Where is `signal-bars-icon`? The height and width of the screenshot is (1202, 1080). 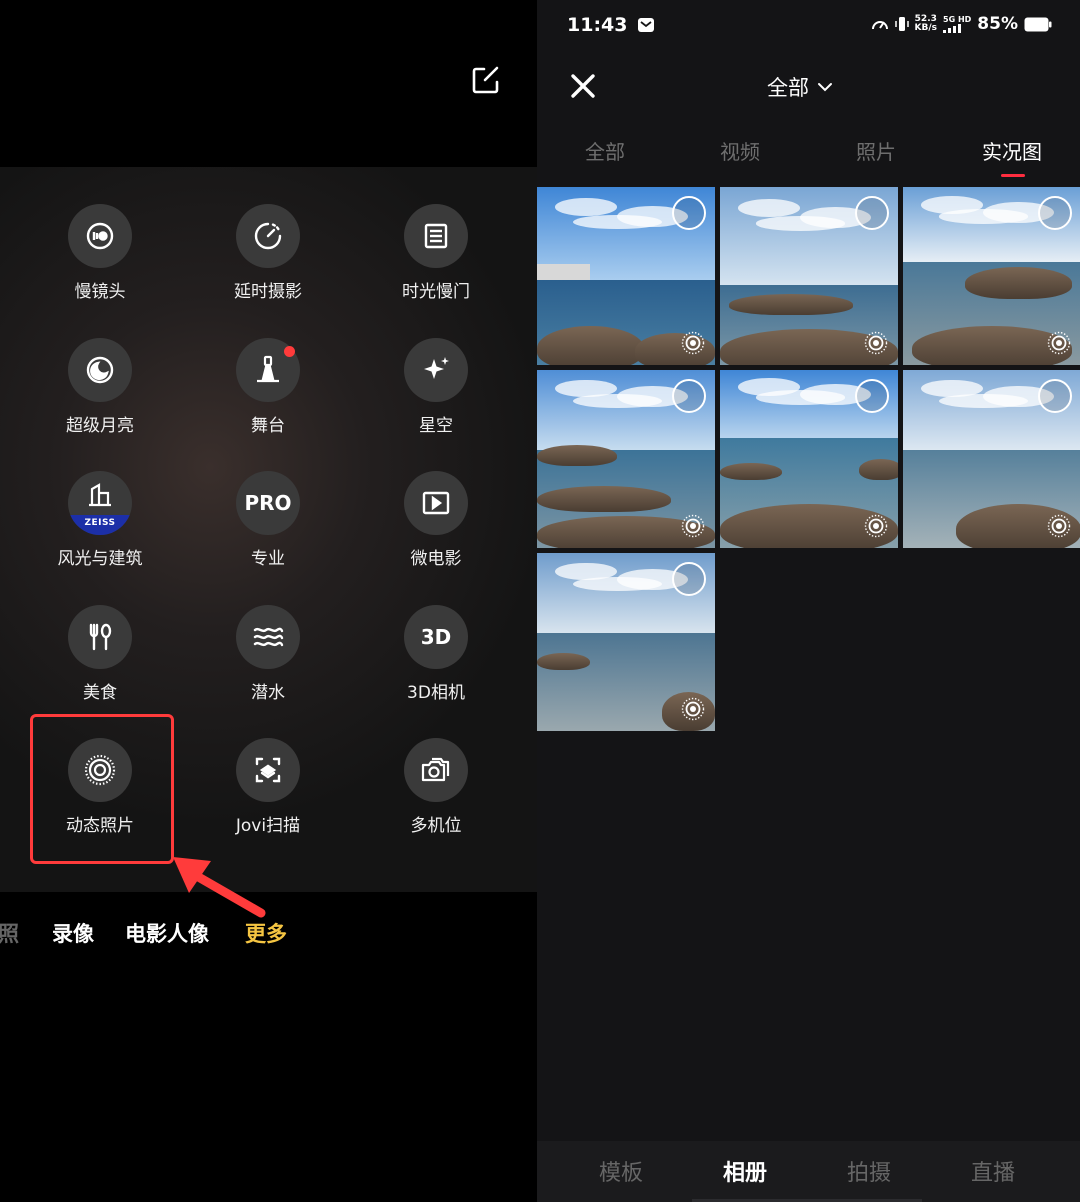
signal-bars-icon is located at coordinates (952, 28).